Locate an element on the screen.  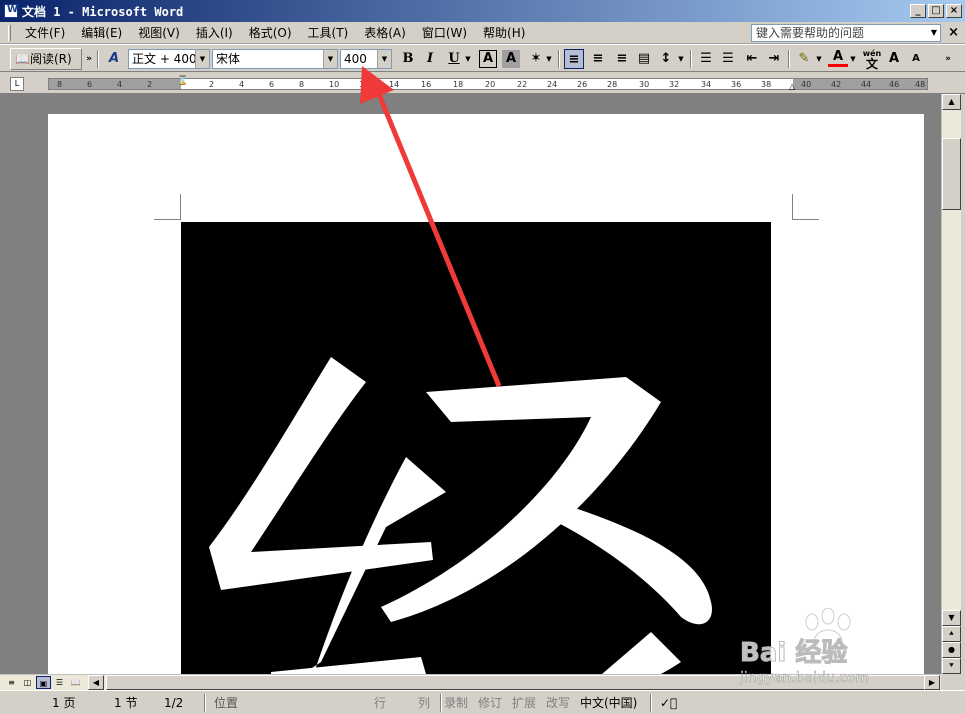
window-controls: _ □ × is located at coordinates (936, 11).